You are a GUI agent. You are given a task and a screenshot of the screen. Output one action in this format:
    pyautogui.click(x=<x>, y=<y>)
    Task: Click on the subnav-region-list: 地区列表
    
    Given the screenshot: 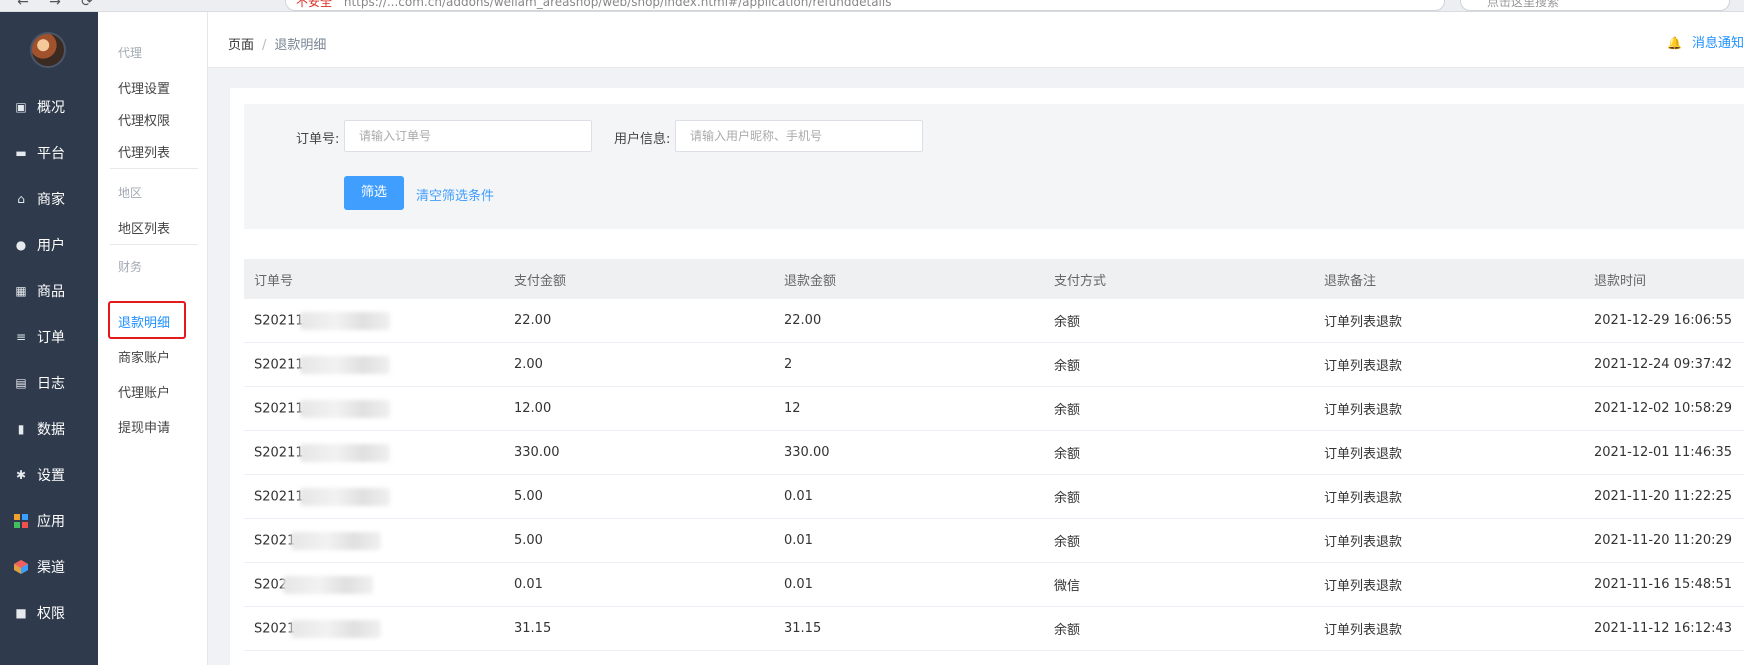 What is the action you would take?
    pyautogui.click(x=144, y=227)
    